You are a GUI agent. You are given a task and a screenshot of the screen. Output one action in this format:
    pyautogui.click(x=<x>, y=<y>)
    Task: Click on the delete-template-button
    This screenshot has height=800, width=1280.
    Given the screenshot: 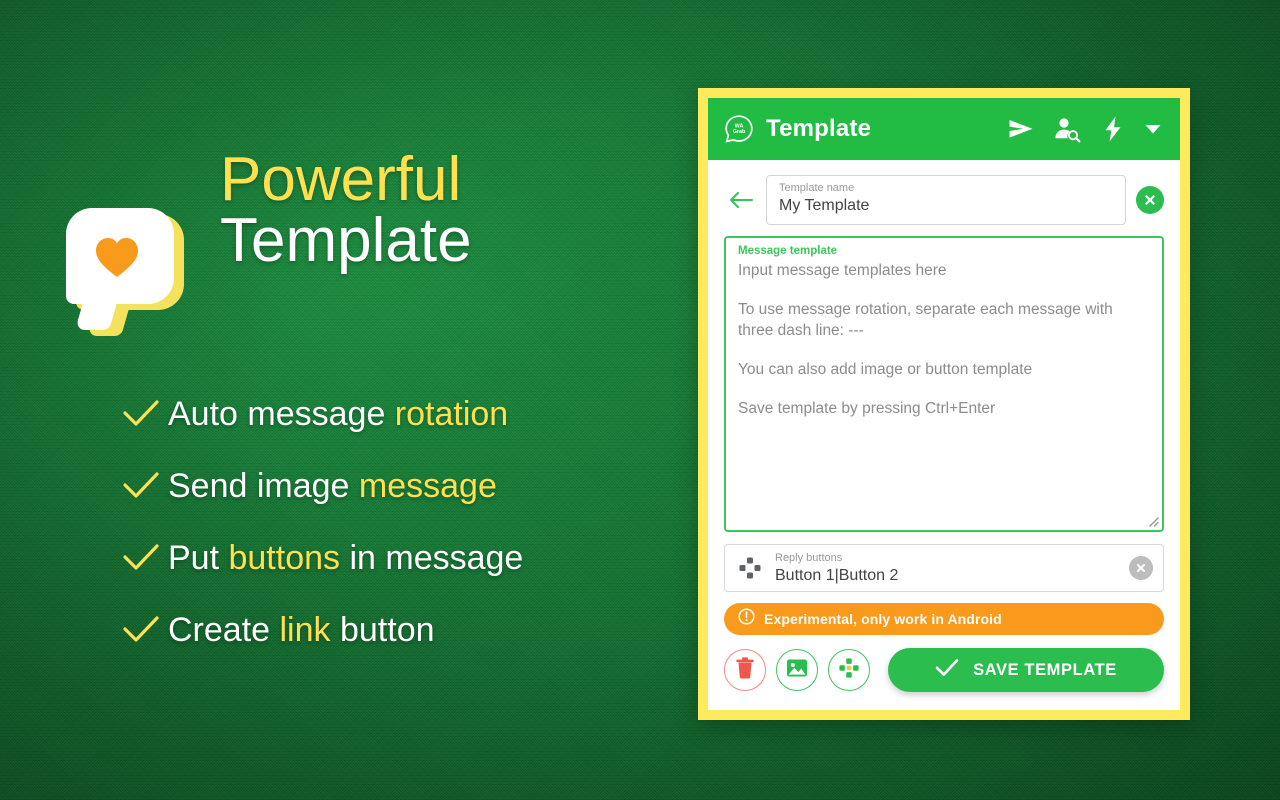 What is the action you would take?
    pyautogui.click(x=745, y=670)
    